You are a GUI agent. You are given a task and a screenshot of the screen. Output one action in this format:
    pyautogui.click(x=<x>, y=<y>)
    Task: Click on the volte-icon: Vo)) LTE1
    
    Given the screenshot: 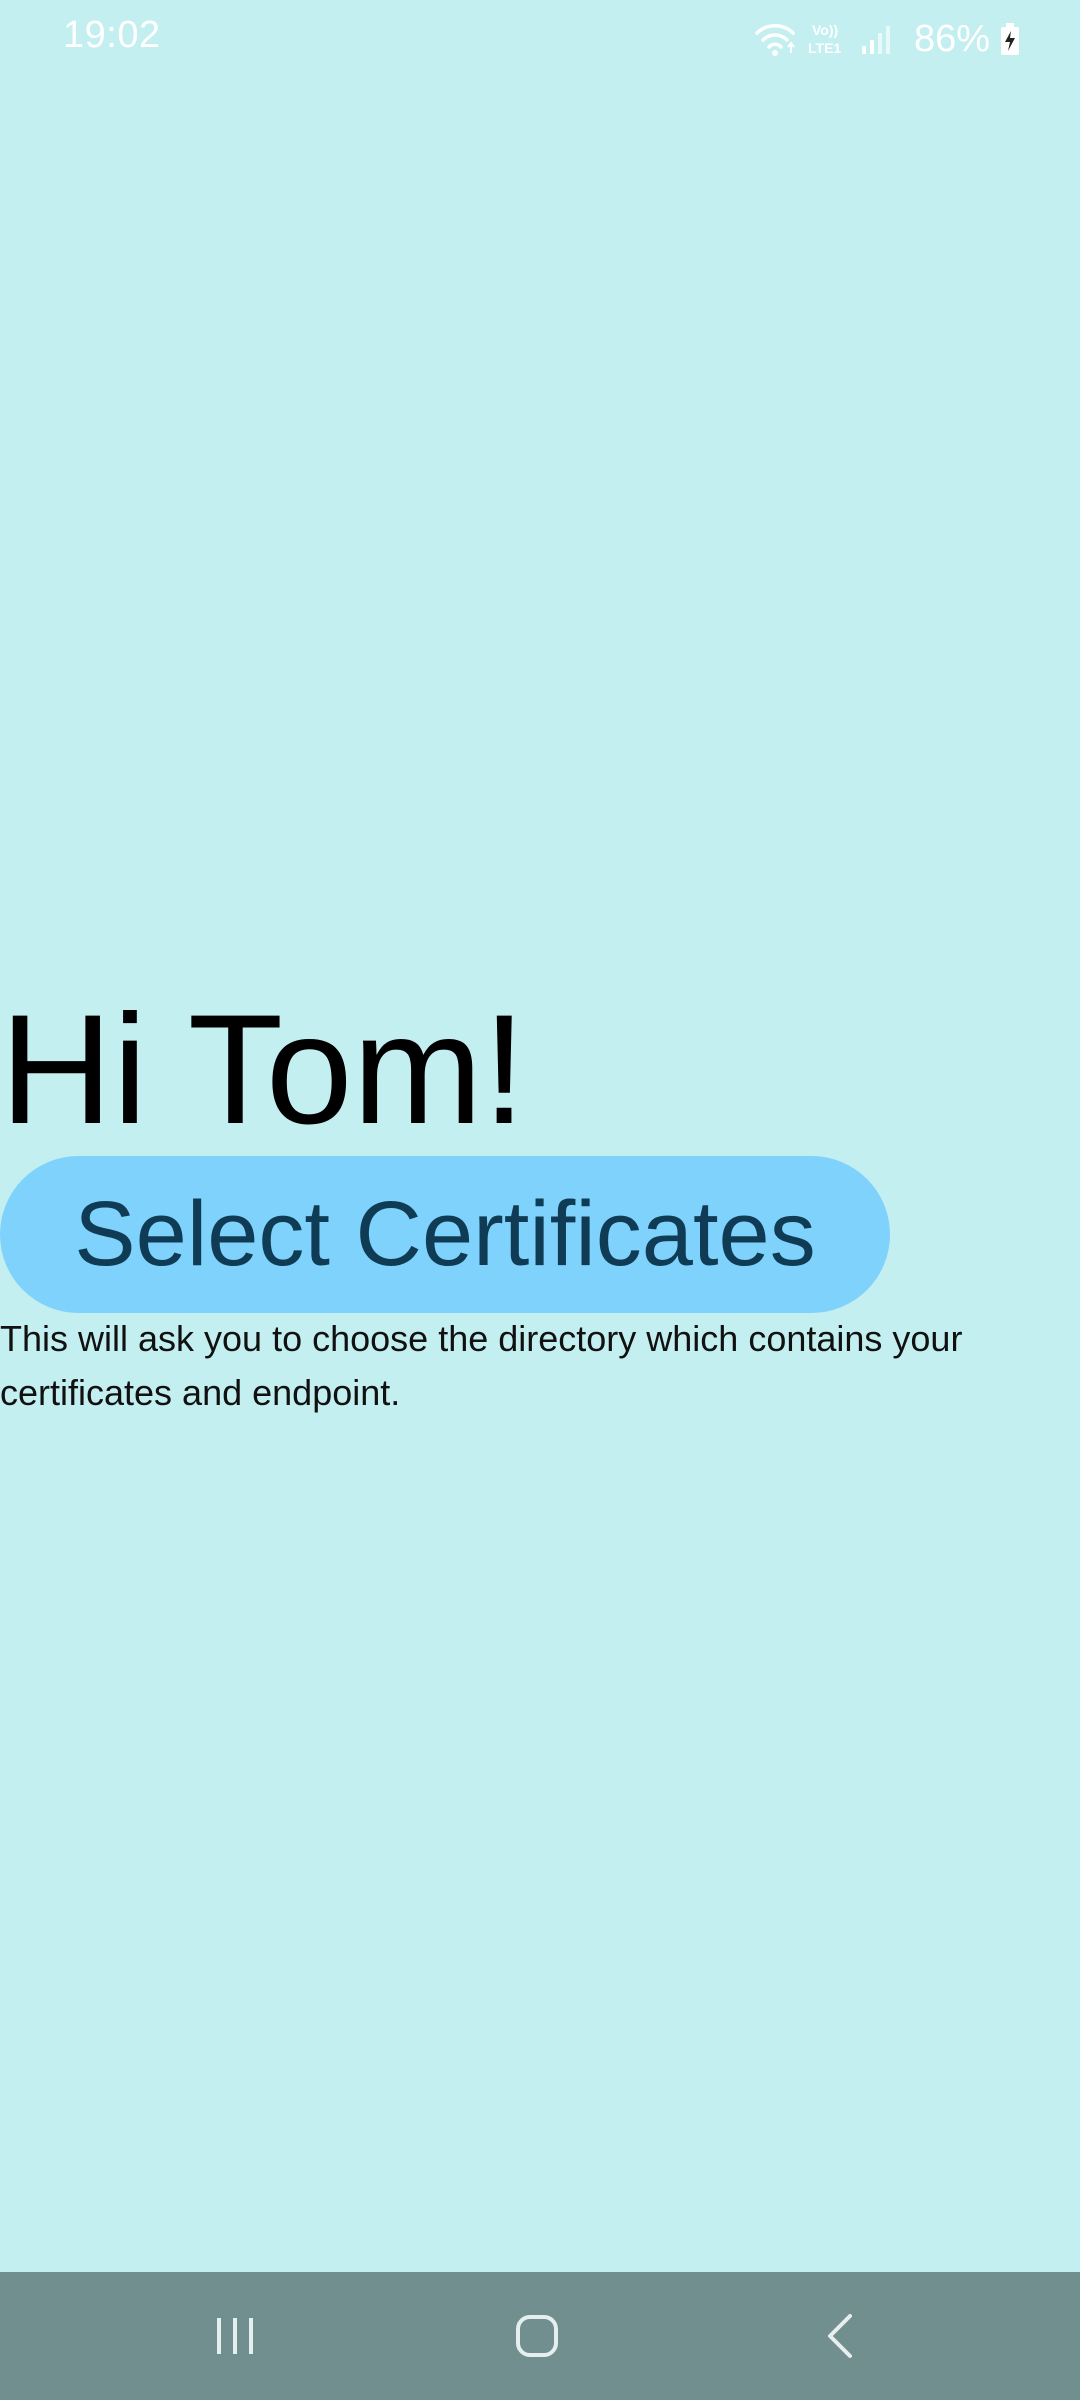 What is the action you would take?
    pyautogui.click(x=824, y=39)
    